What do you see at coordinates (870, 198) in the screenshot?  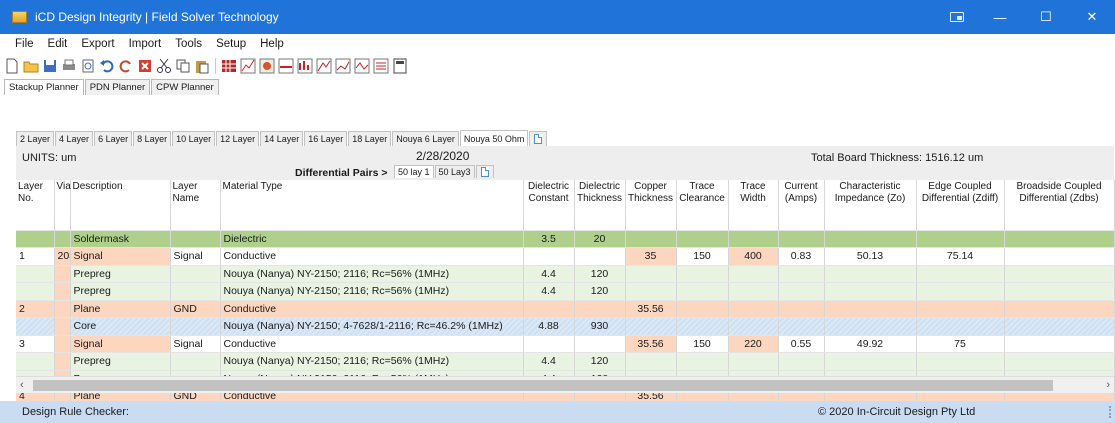 I see `col-characteristic-impedance: Characteristic Impedance (Zo)` at bounding box center [870, 198].